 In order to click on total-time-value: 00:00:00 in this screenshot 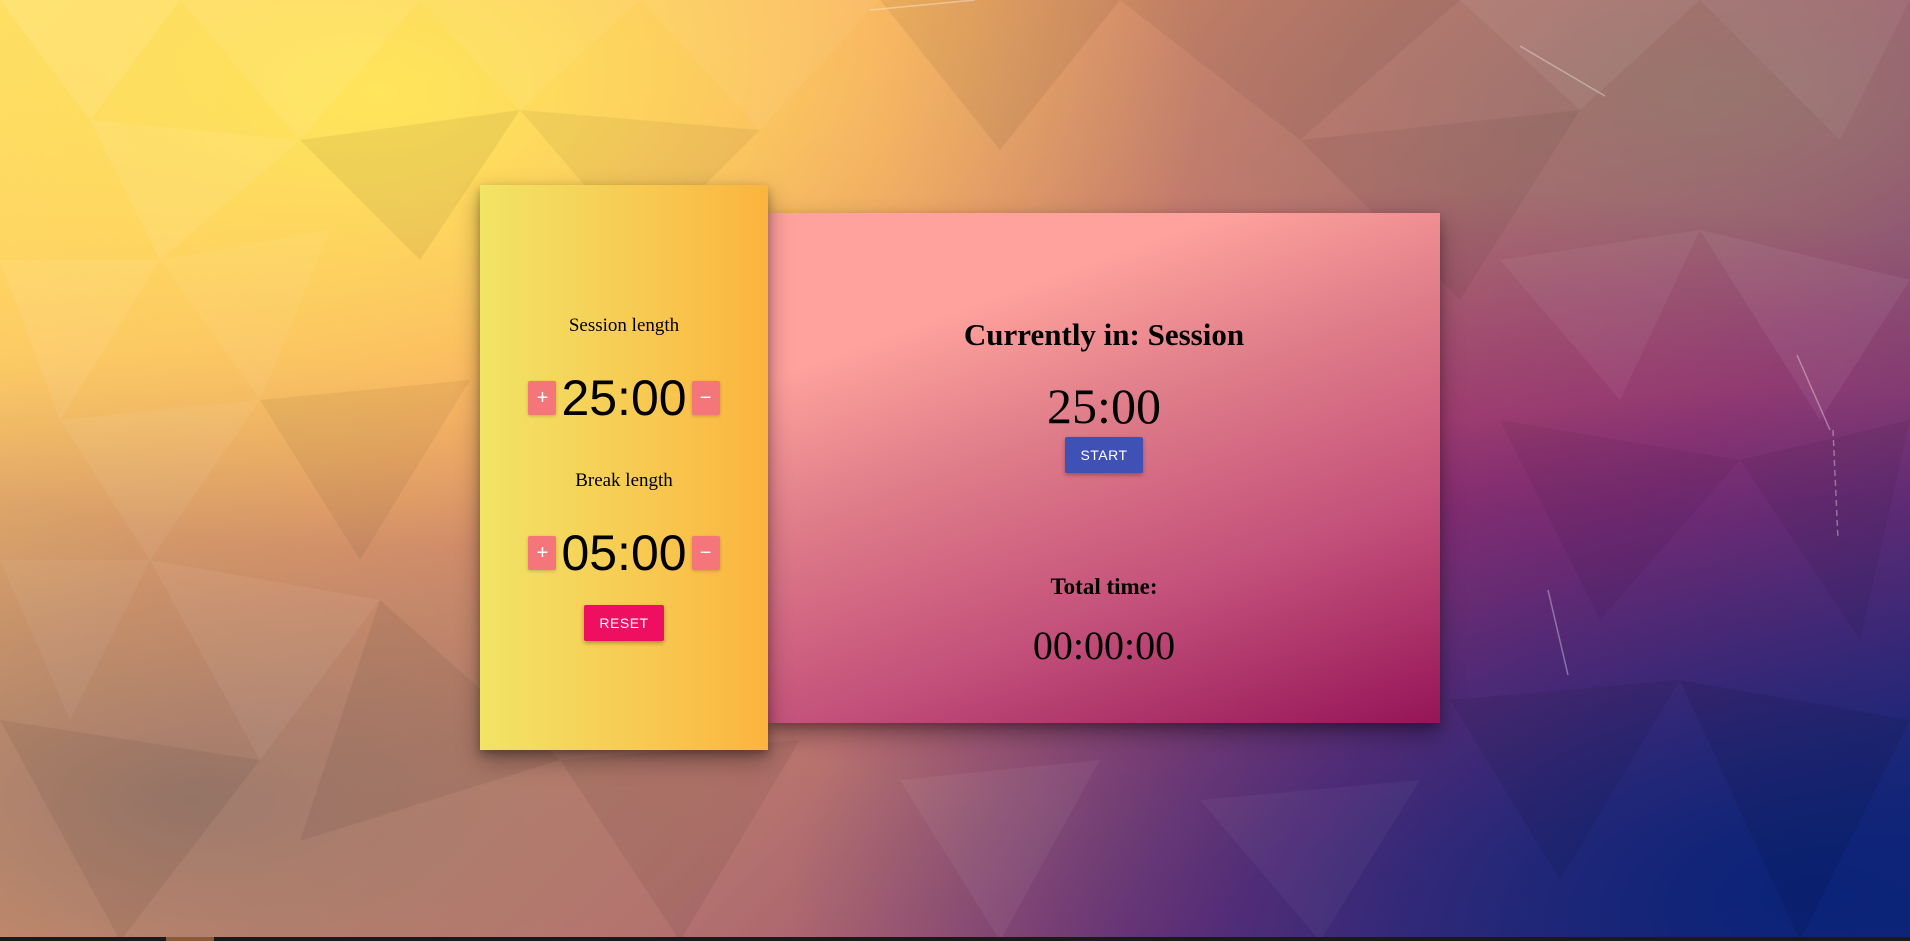, I will do `click(1104, 645)`.